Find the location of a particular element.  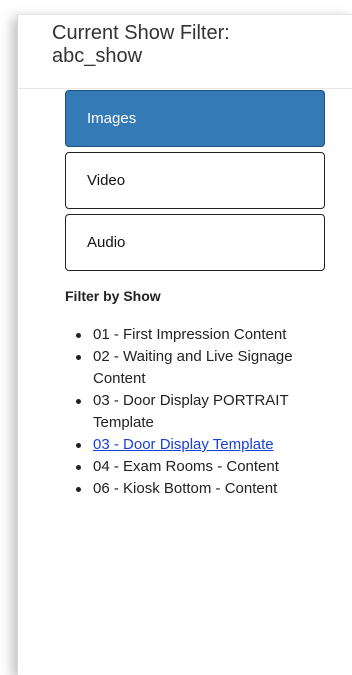

show-list-item: 03 - Door Display Template is located at coordinates (202, 445).